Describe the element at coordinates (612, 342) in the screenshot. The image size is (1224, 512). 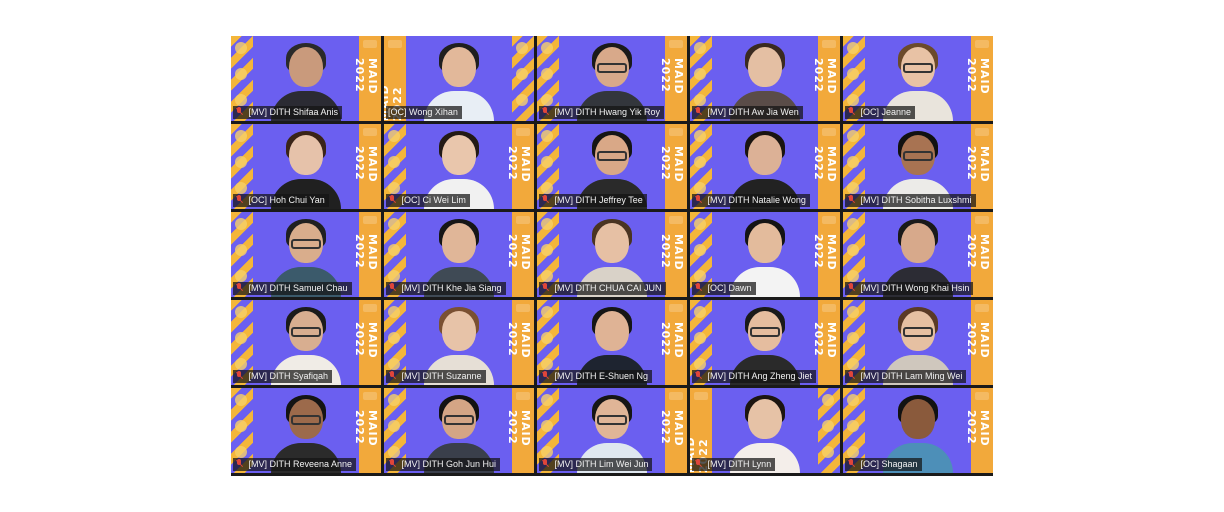
I see `participant-tile: MAID 2022 [MV] DITH E-Shuen Ng` at that location.